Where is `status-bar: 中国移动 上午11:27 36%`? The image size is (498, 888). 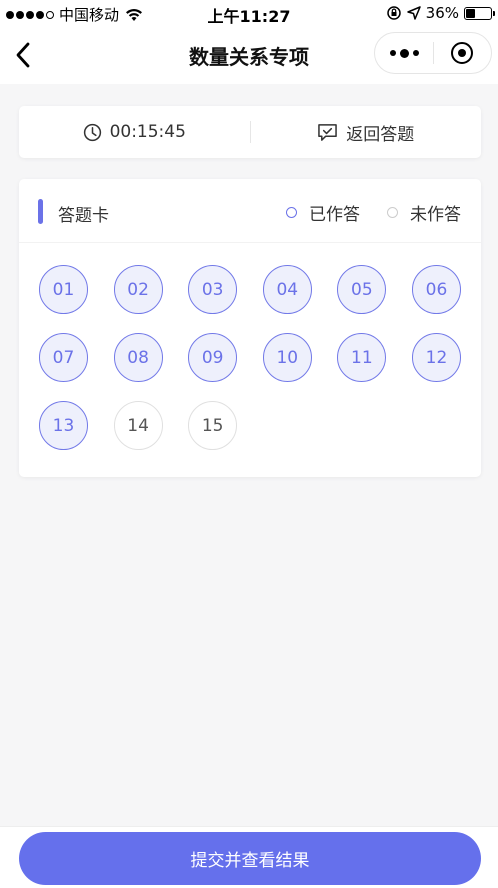
status-bar: 中国移动 上午11:27 36% is located at coordinates (249, 13).